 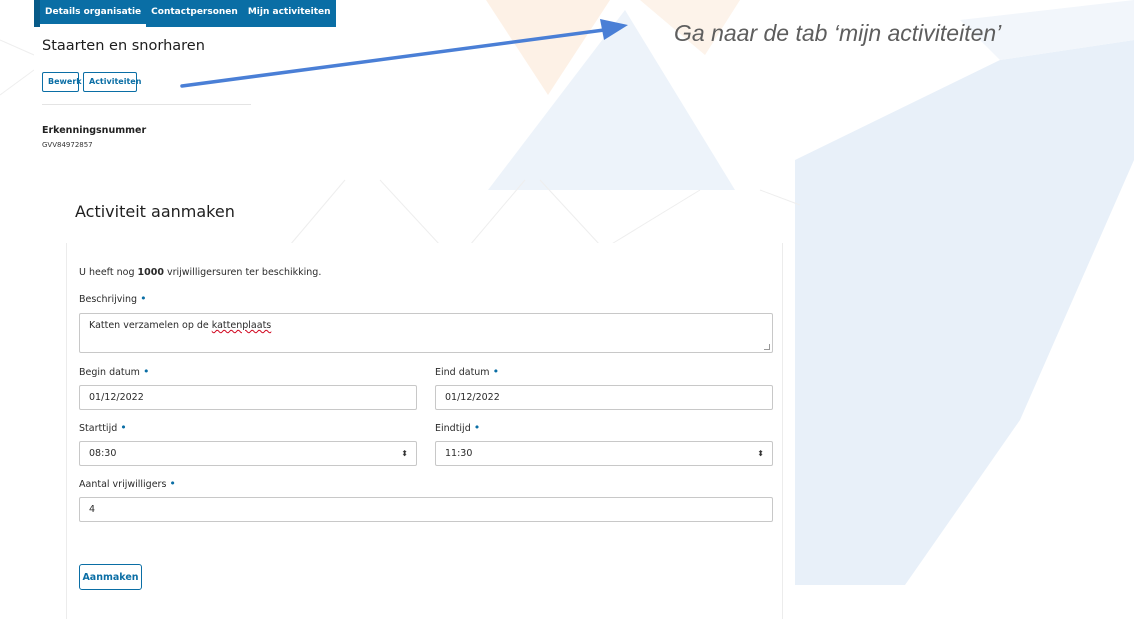 What do you see at coordinates (838, 33) in the screenshot?
I see `instruction-text: Ga naar de tab ‘mijn activiteiten’` at bounding box center [838, 33].